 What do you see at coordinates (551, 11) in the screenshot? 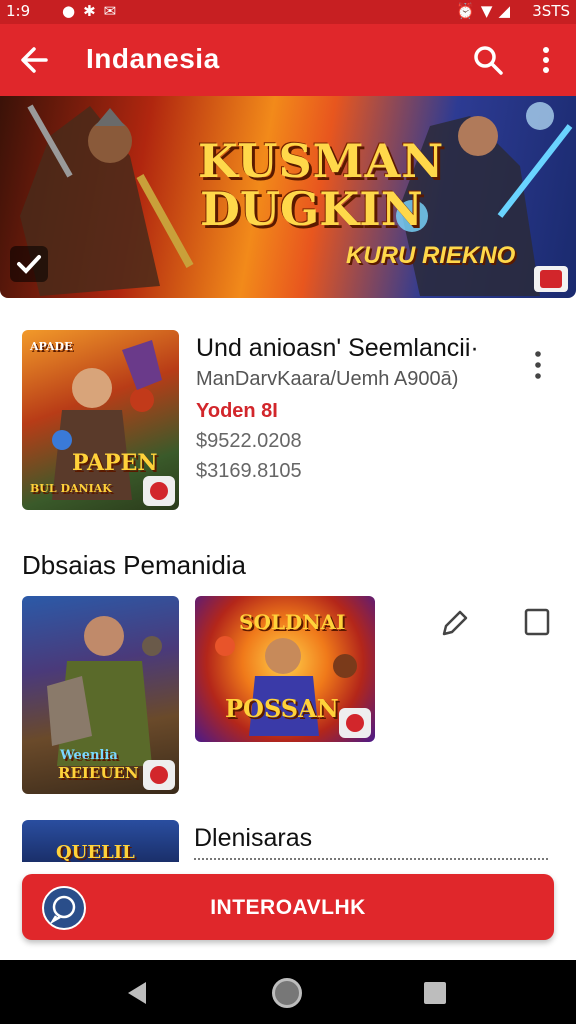
I see `battery-text: 3STS` at bounding box center [551, 11].